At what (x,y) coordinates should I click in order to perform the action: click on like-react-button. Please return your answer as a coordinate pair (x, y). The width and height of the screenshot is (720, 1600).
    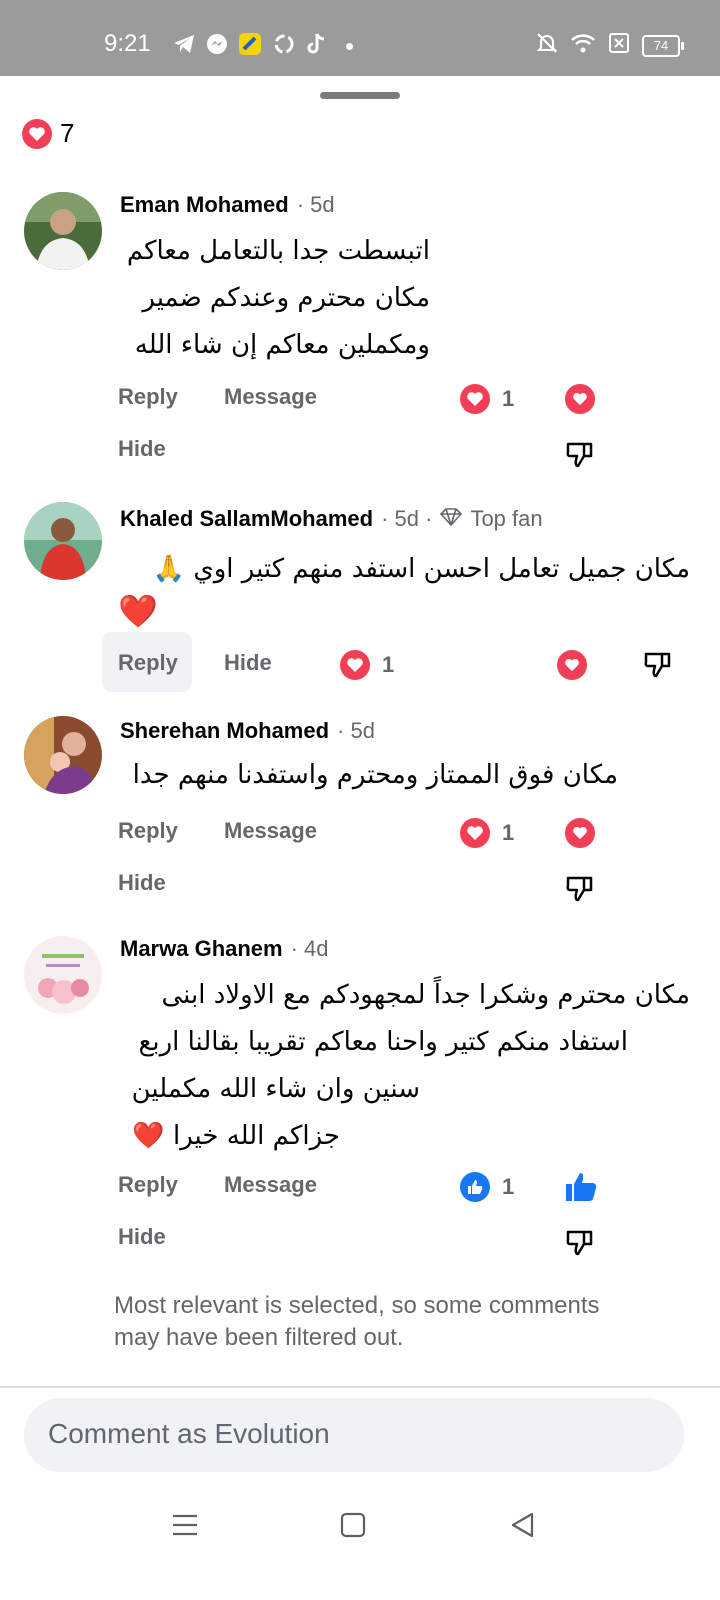
    Looking at the image, I should click on (581, 1189).